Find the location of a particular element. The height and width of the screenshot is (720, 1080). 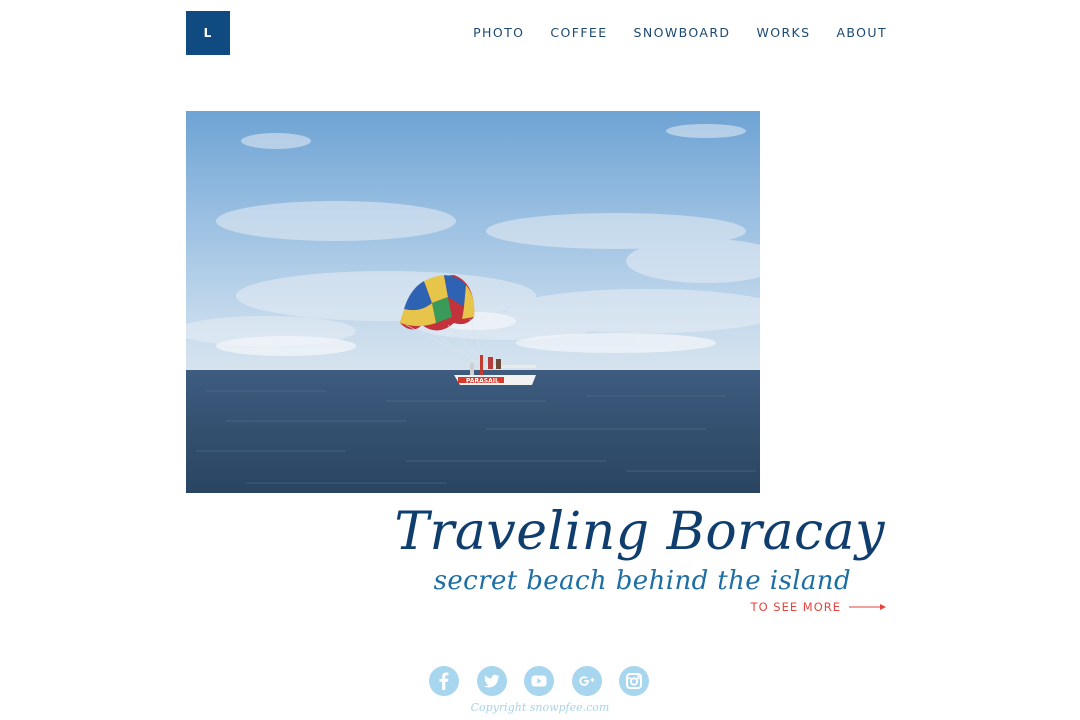

post-title: Traveling Boracay is located at coordinates (639, 532).